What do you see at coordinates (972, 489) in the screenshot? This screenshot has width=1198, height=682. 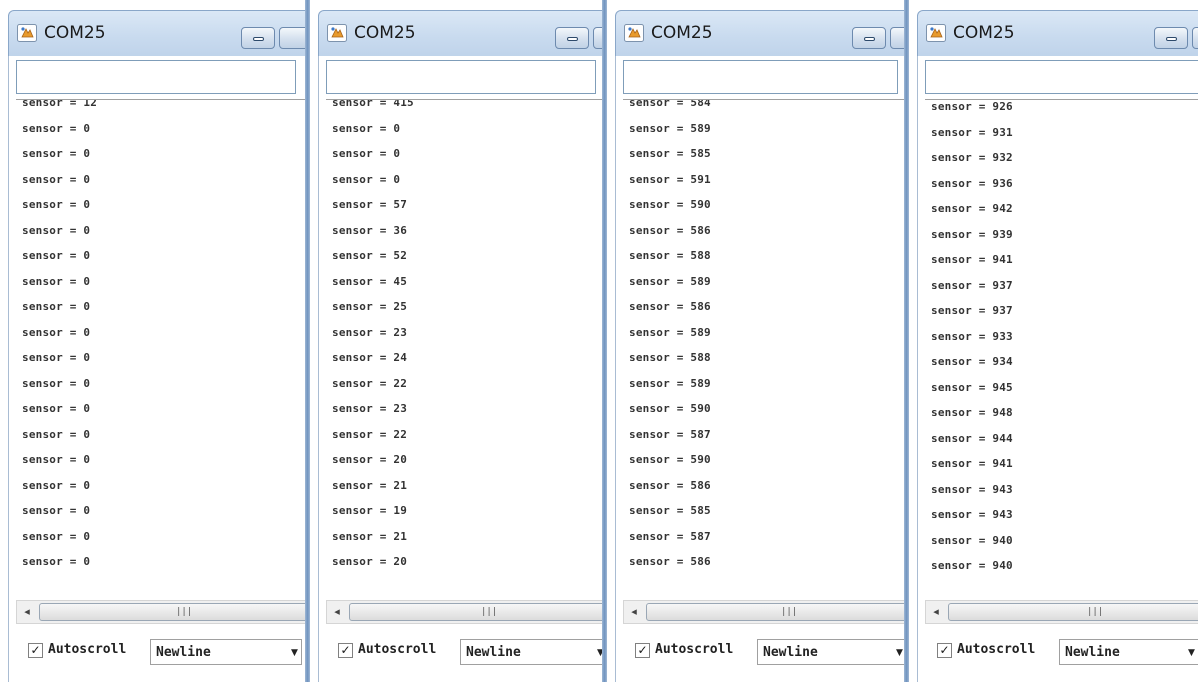 I see `output-line: sensor = 943` at bounding box center [972, 489].